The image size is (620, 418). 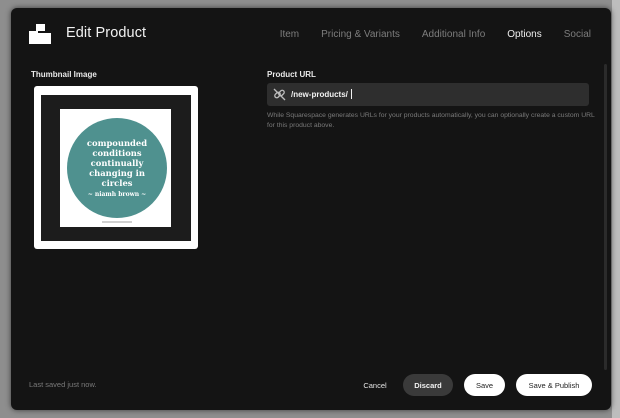 What do you see at coordinates (106, 33) in the screenshot?
I see `dialog-title: Edit Product` at bounding box center [106, 33].